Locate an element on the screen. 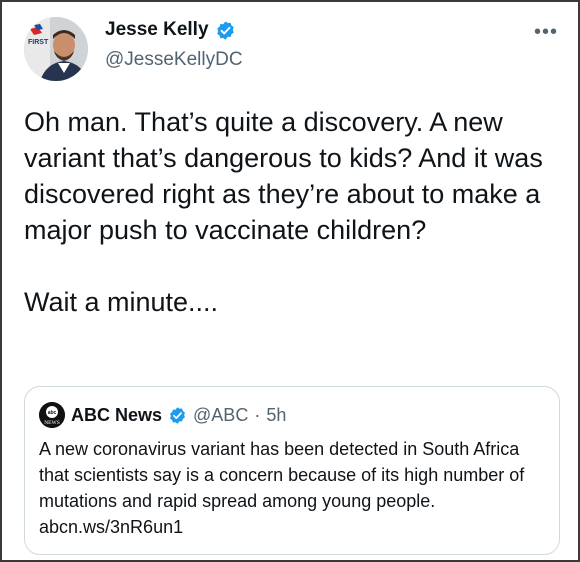 This screenshot has height=562, width=580. avatar-image: FIRST is located at coordinates (56, 49).